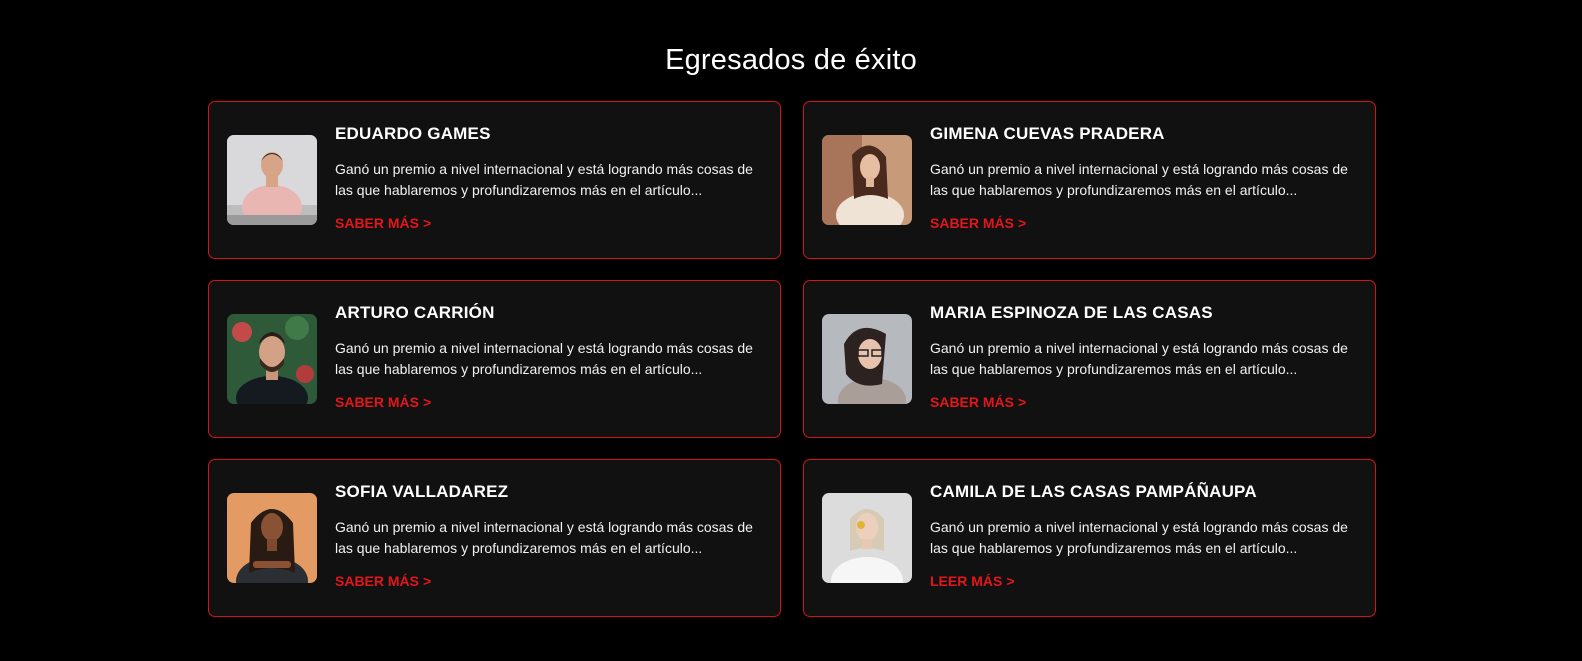  I want to click on graduate-name: CAMILA DE LAS CASAS PAMPÁÑAUPA, so click(1093, 491).